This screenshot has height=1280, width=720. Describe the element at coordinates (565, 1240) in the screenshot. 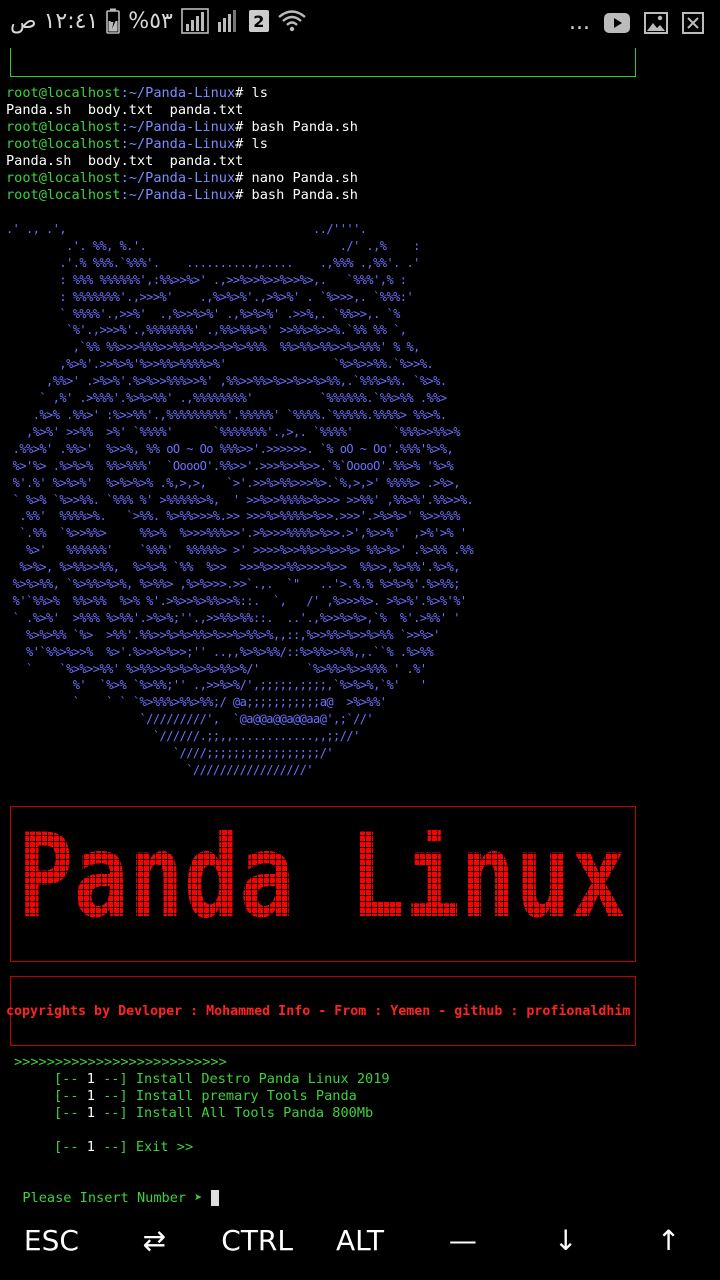

I see `arrow-down-key: ↓` at that location.